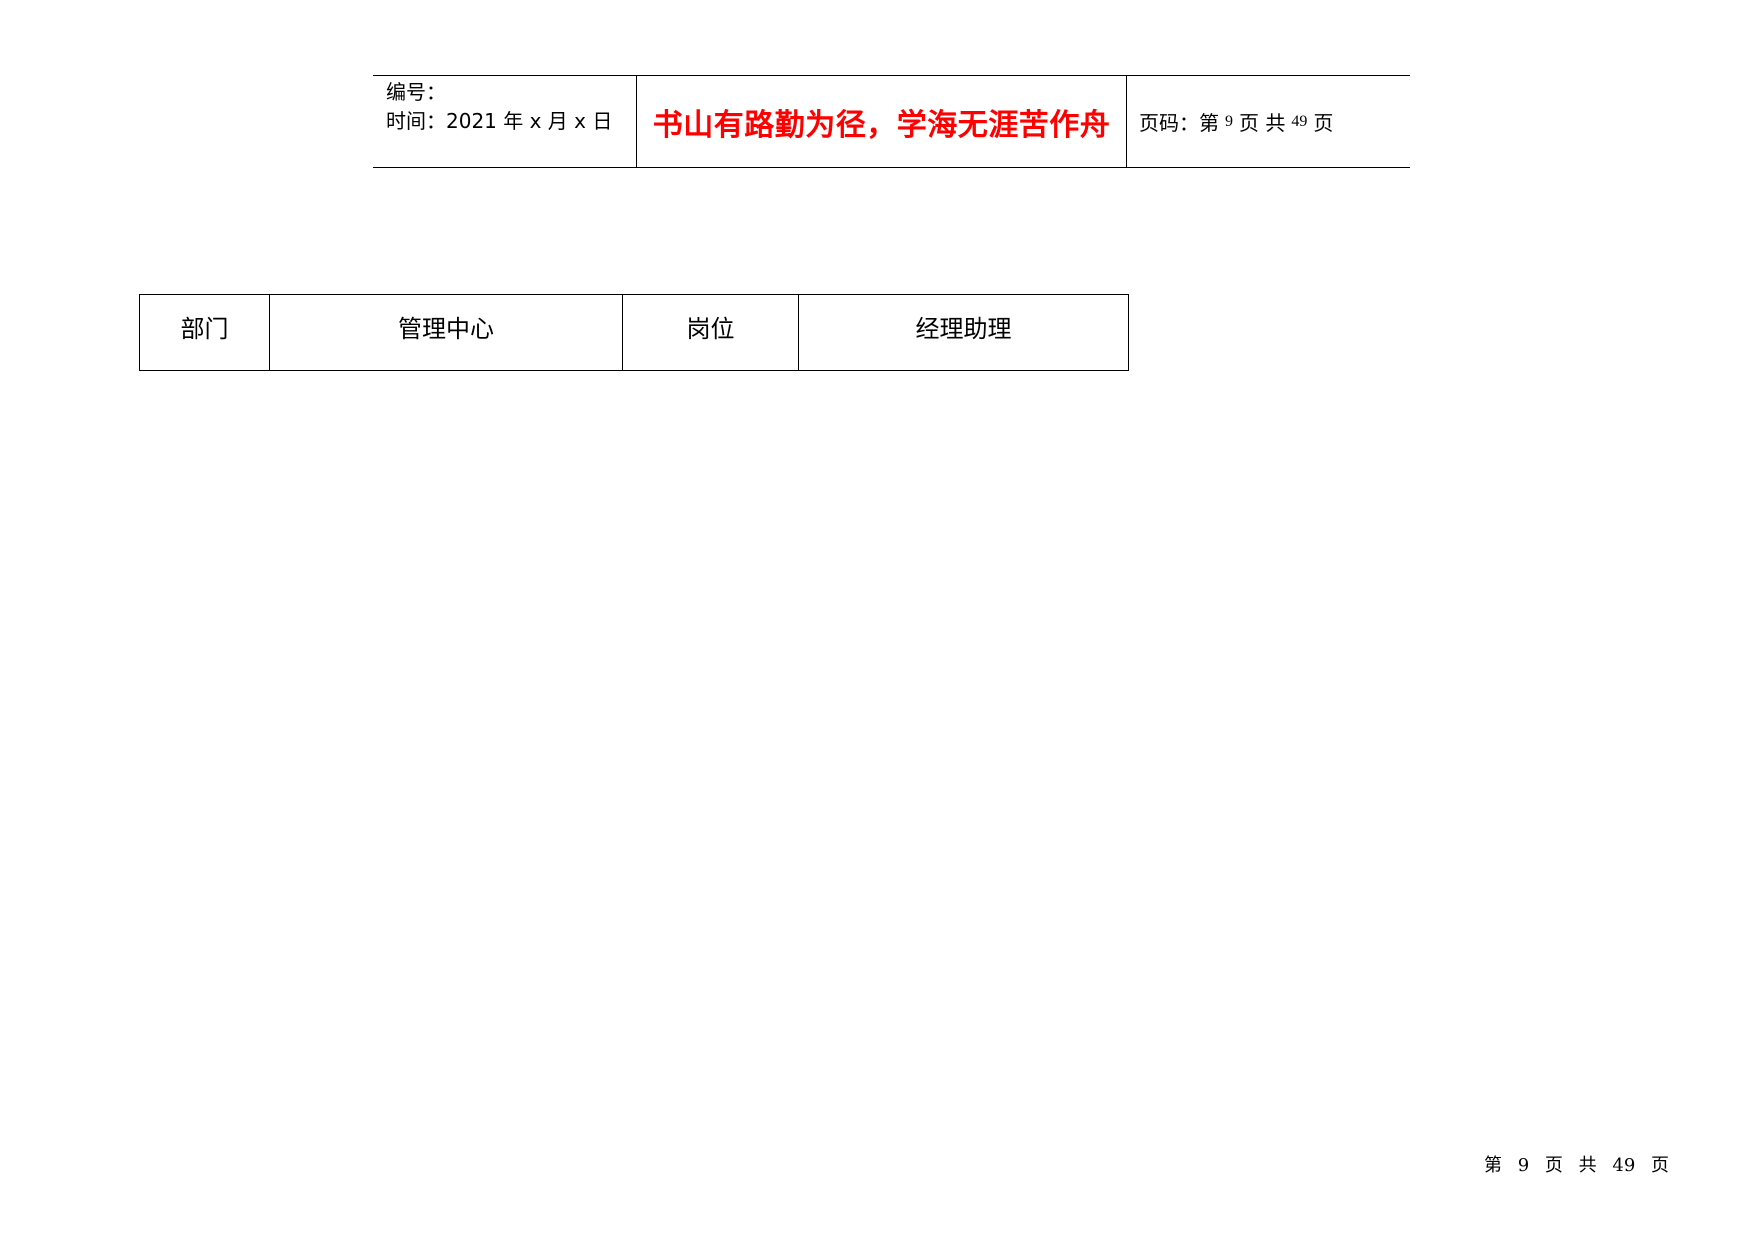 This screenshot has width=1754, height=1241. What do you see at coordinates (963, 332) in the screenshot?
I see `position-value-cell: 经理助理` at bounding box center [963, 332].